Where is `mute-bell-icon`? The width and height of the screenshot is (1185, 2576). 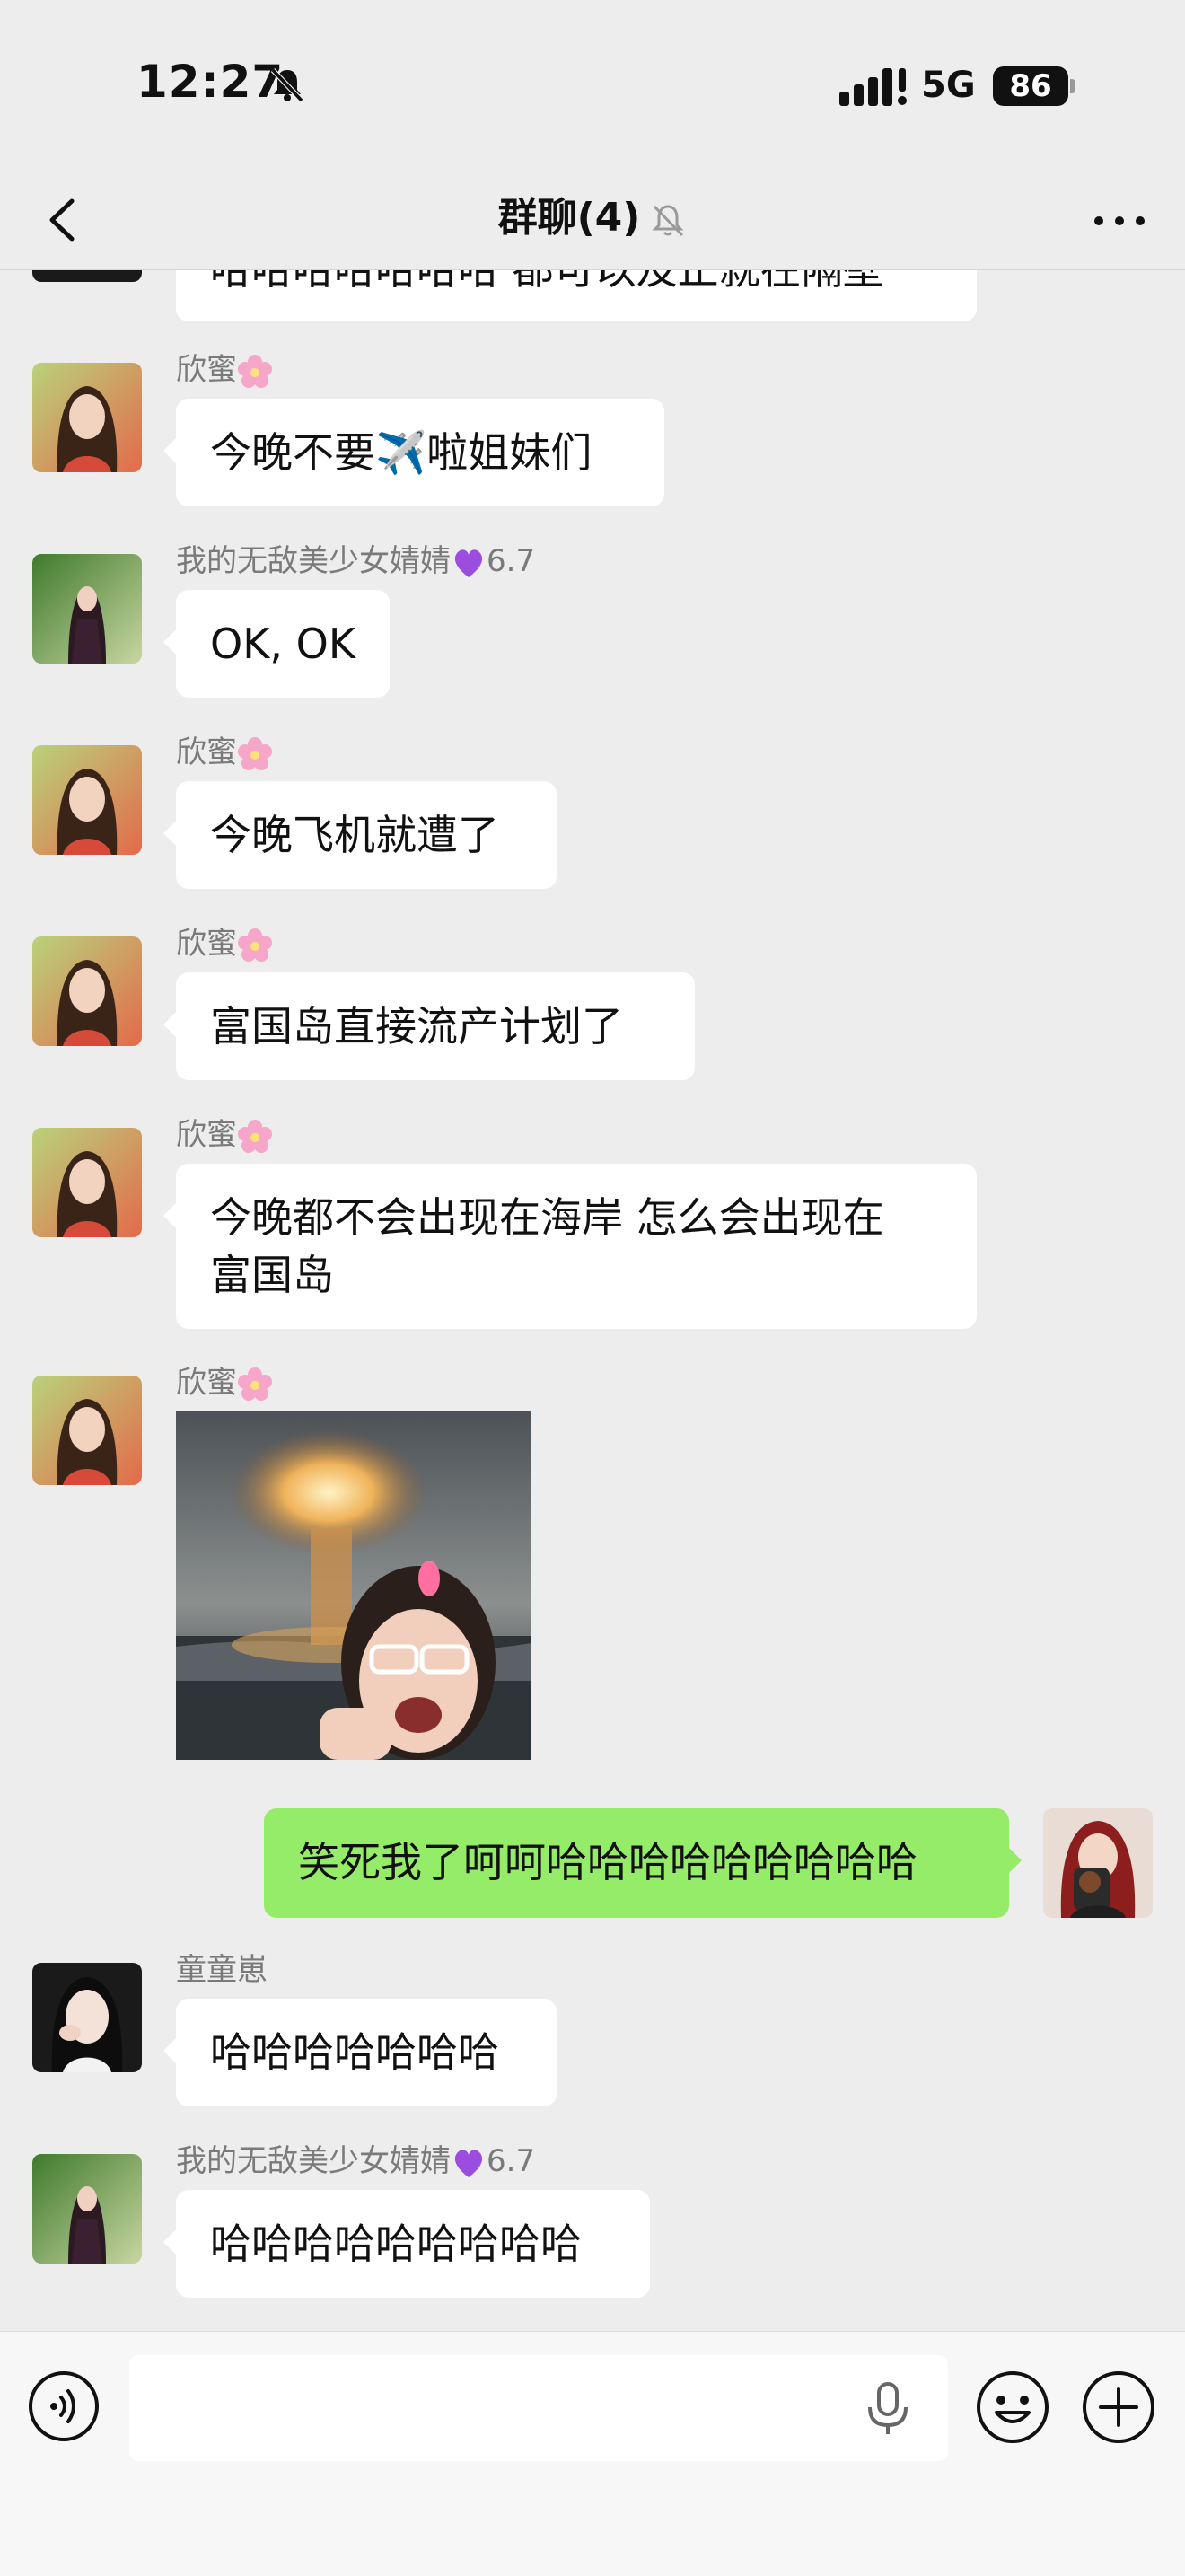
mute-bell-icon is located at coordinates (287, 85).